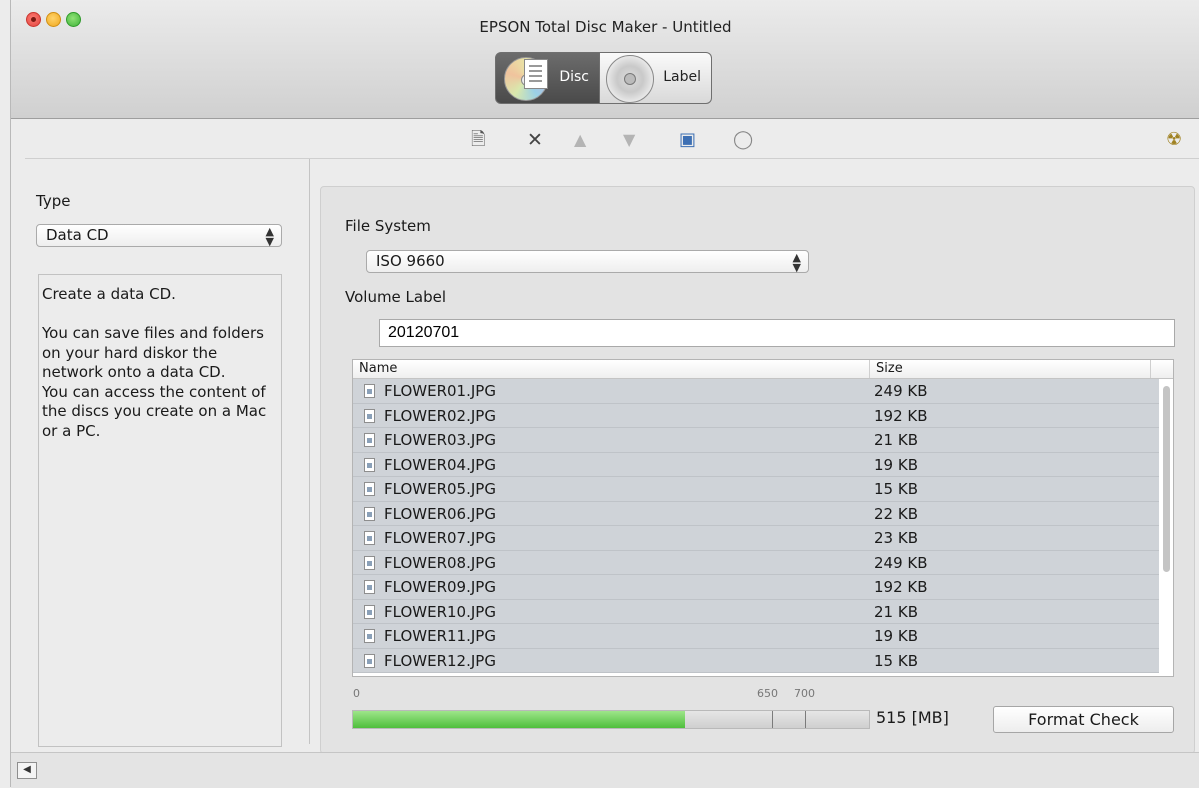 This screenshot has width=1199, height=788. What do you see at coordinates (77, 235) in the screenshot?
I see `type-select-value: Data CD` at bounding box center [77, 235].